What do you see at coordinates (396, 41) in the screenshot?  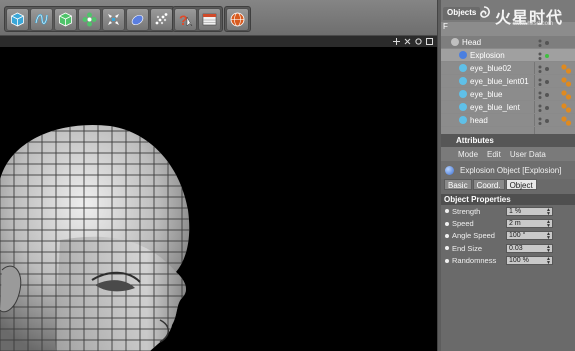 I see `move-view-icon` at bounding box center [396, 41].